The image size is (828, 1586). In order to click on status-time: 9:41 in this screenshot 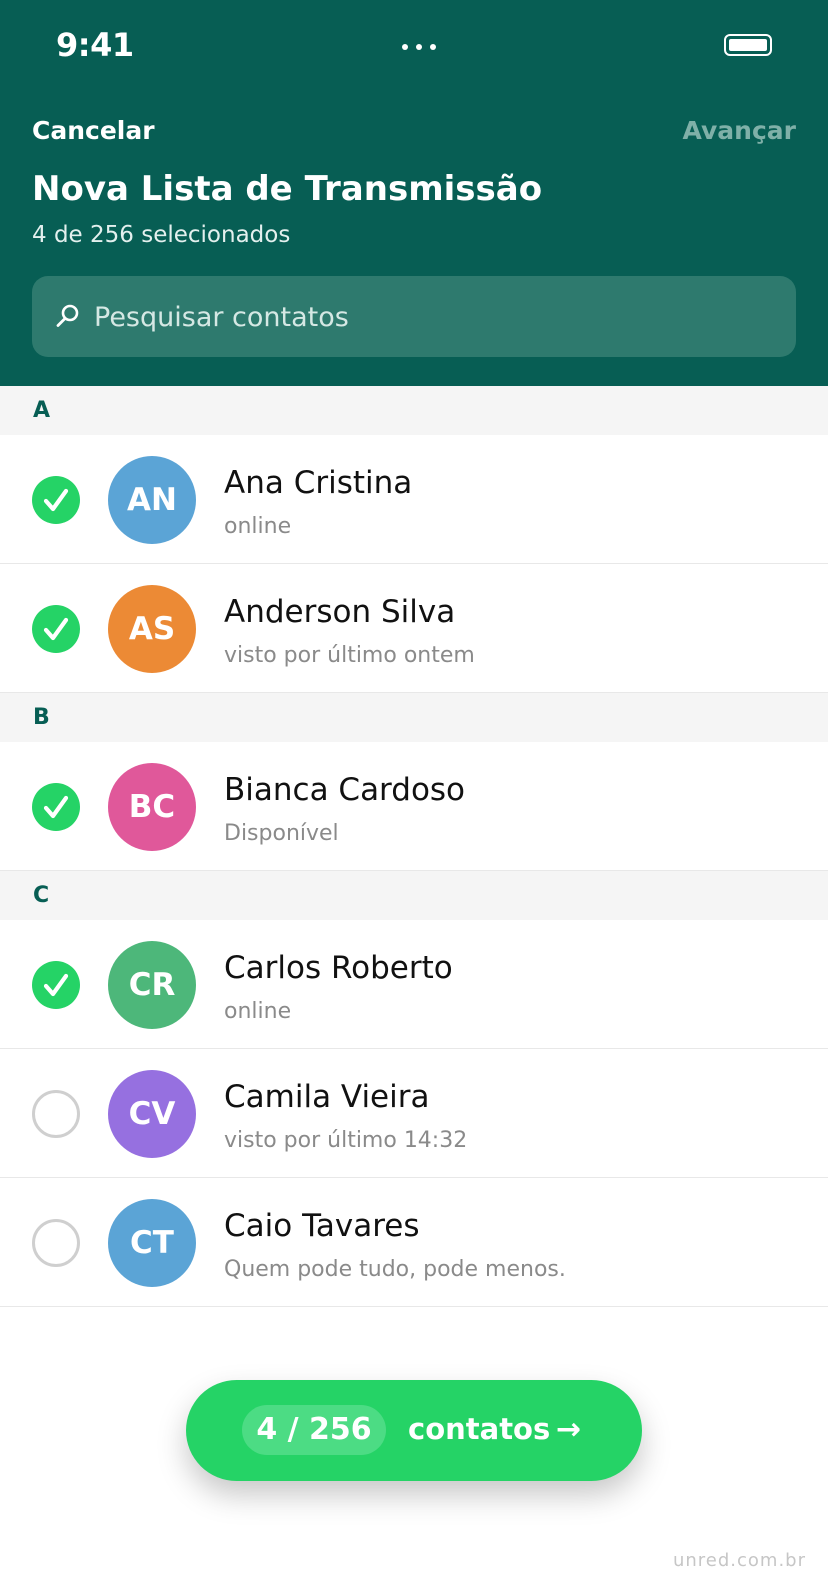, I will do `click(95, 45)`.